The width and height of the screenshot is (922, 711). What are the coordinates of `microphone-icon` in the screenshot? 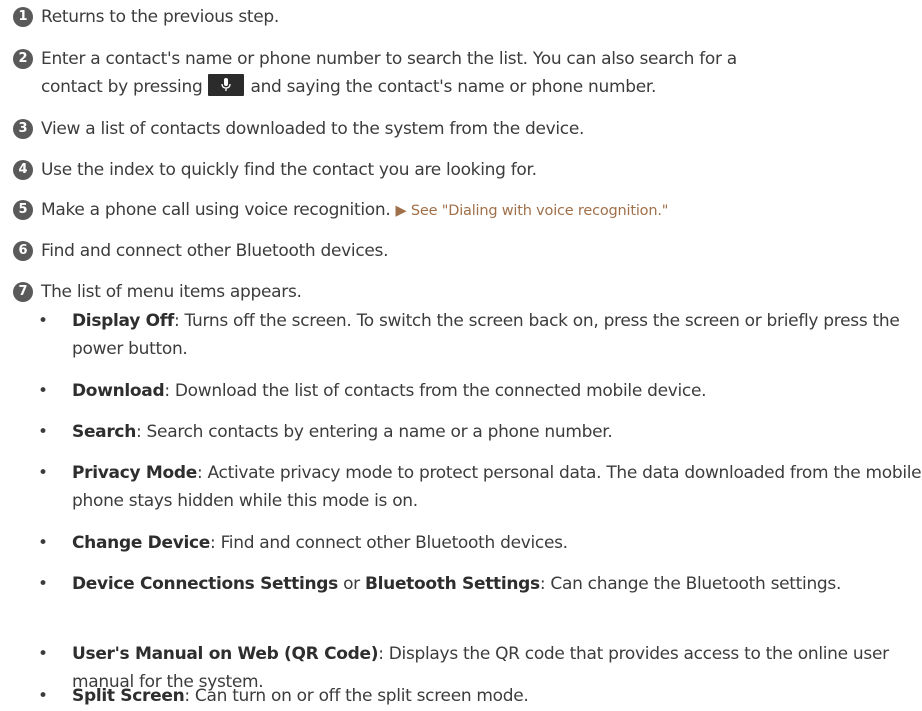 It's located at (226, 84).